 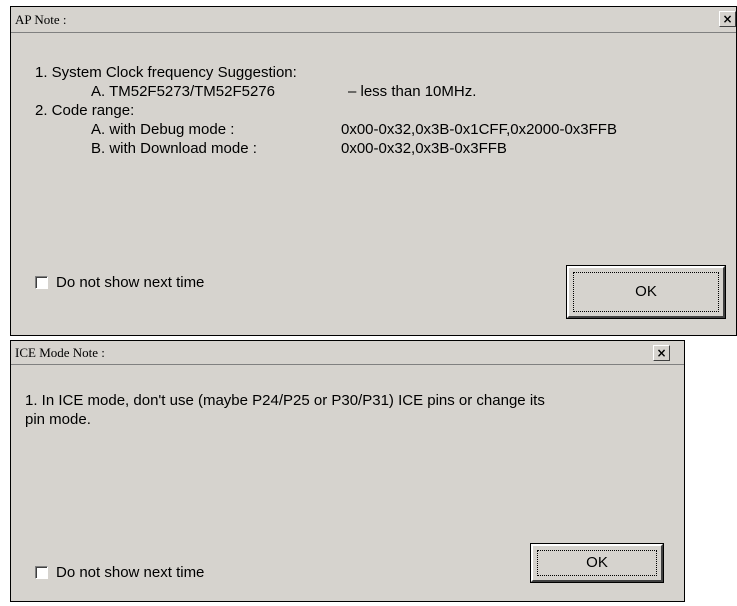 I want to click on ice-note-line: pin mode., so click(x=58, y=419).